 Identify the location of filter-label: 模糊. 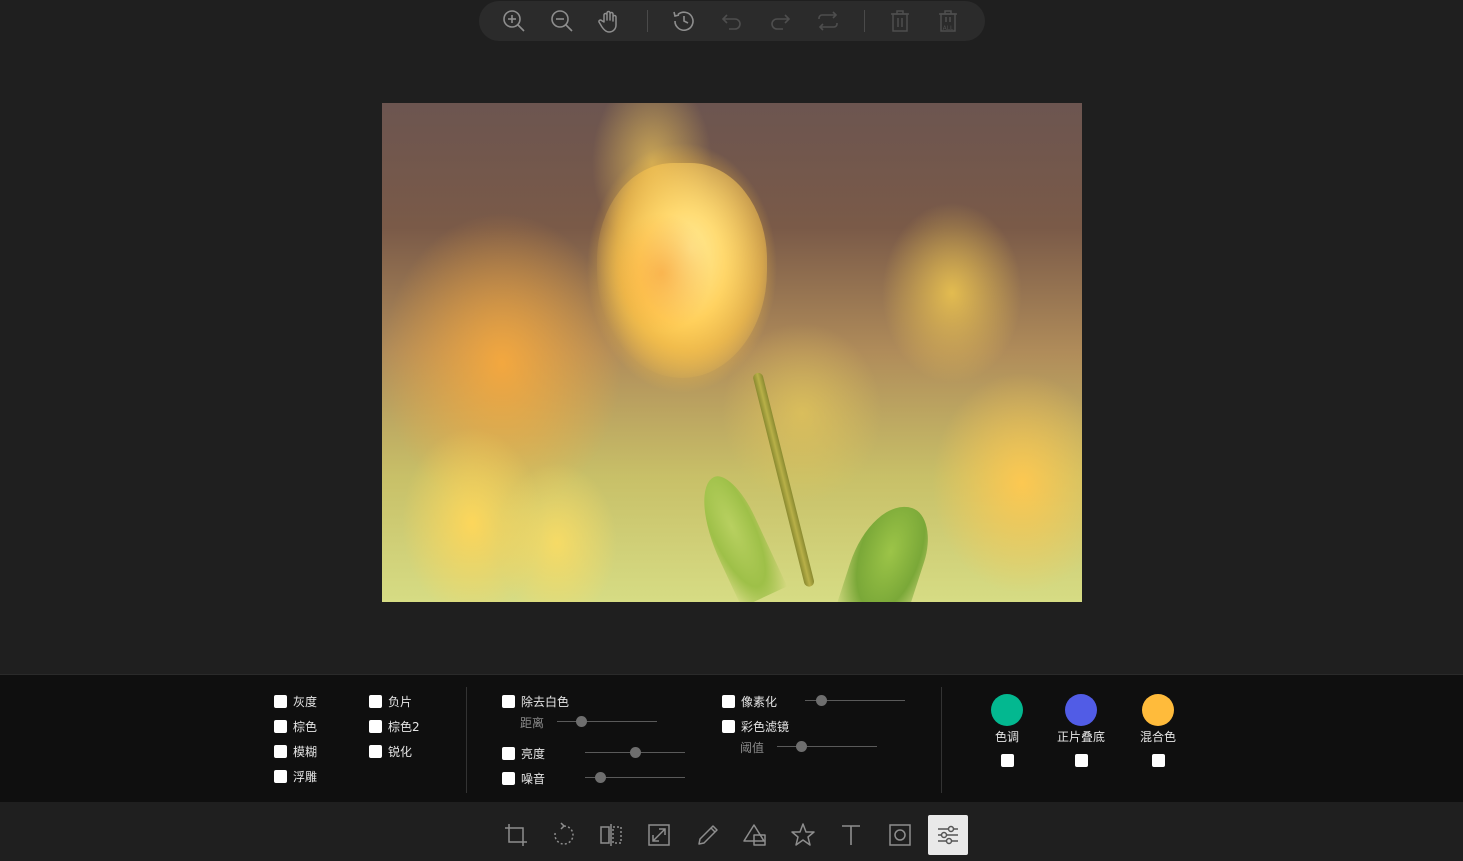
(305, 752).